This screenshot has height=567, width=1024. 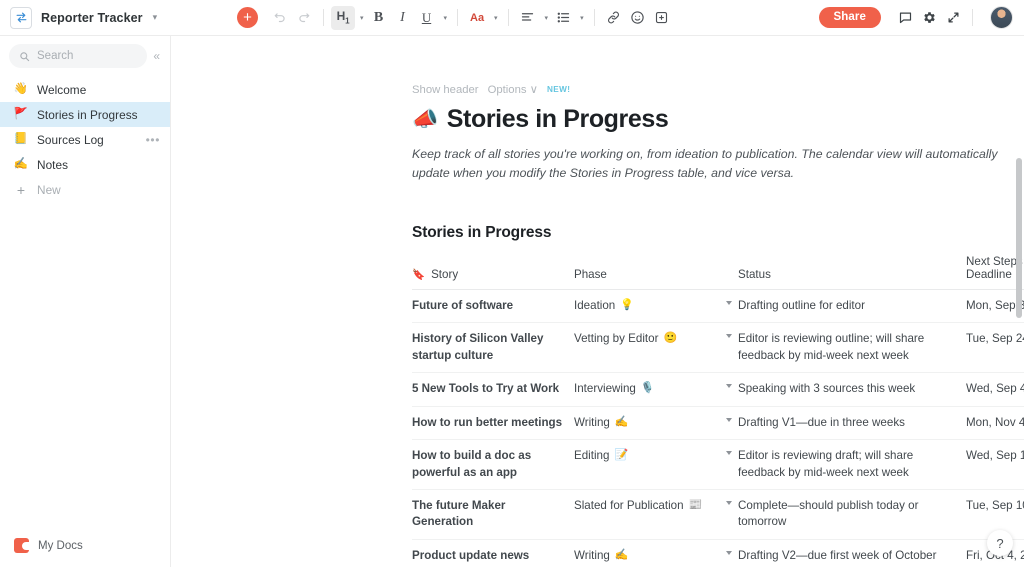 I want to click on sidebar-item-notes: ✍️ Notes, so click(x=85, y=164).